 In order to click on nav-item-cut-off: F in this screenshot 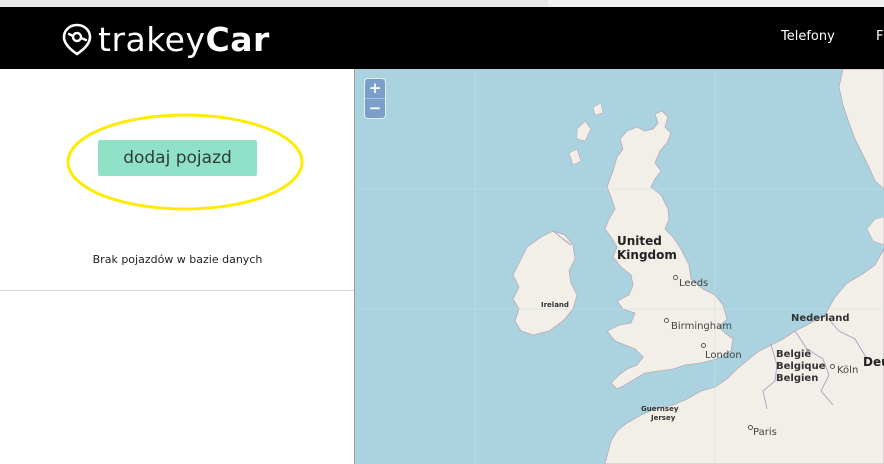, I will do `click(879, 36)`.